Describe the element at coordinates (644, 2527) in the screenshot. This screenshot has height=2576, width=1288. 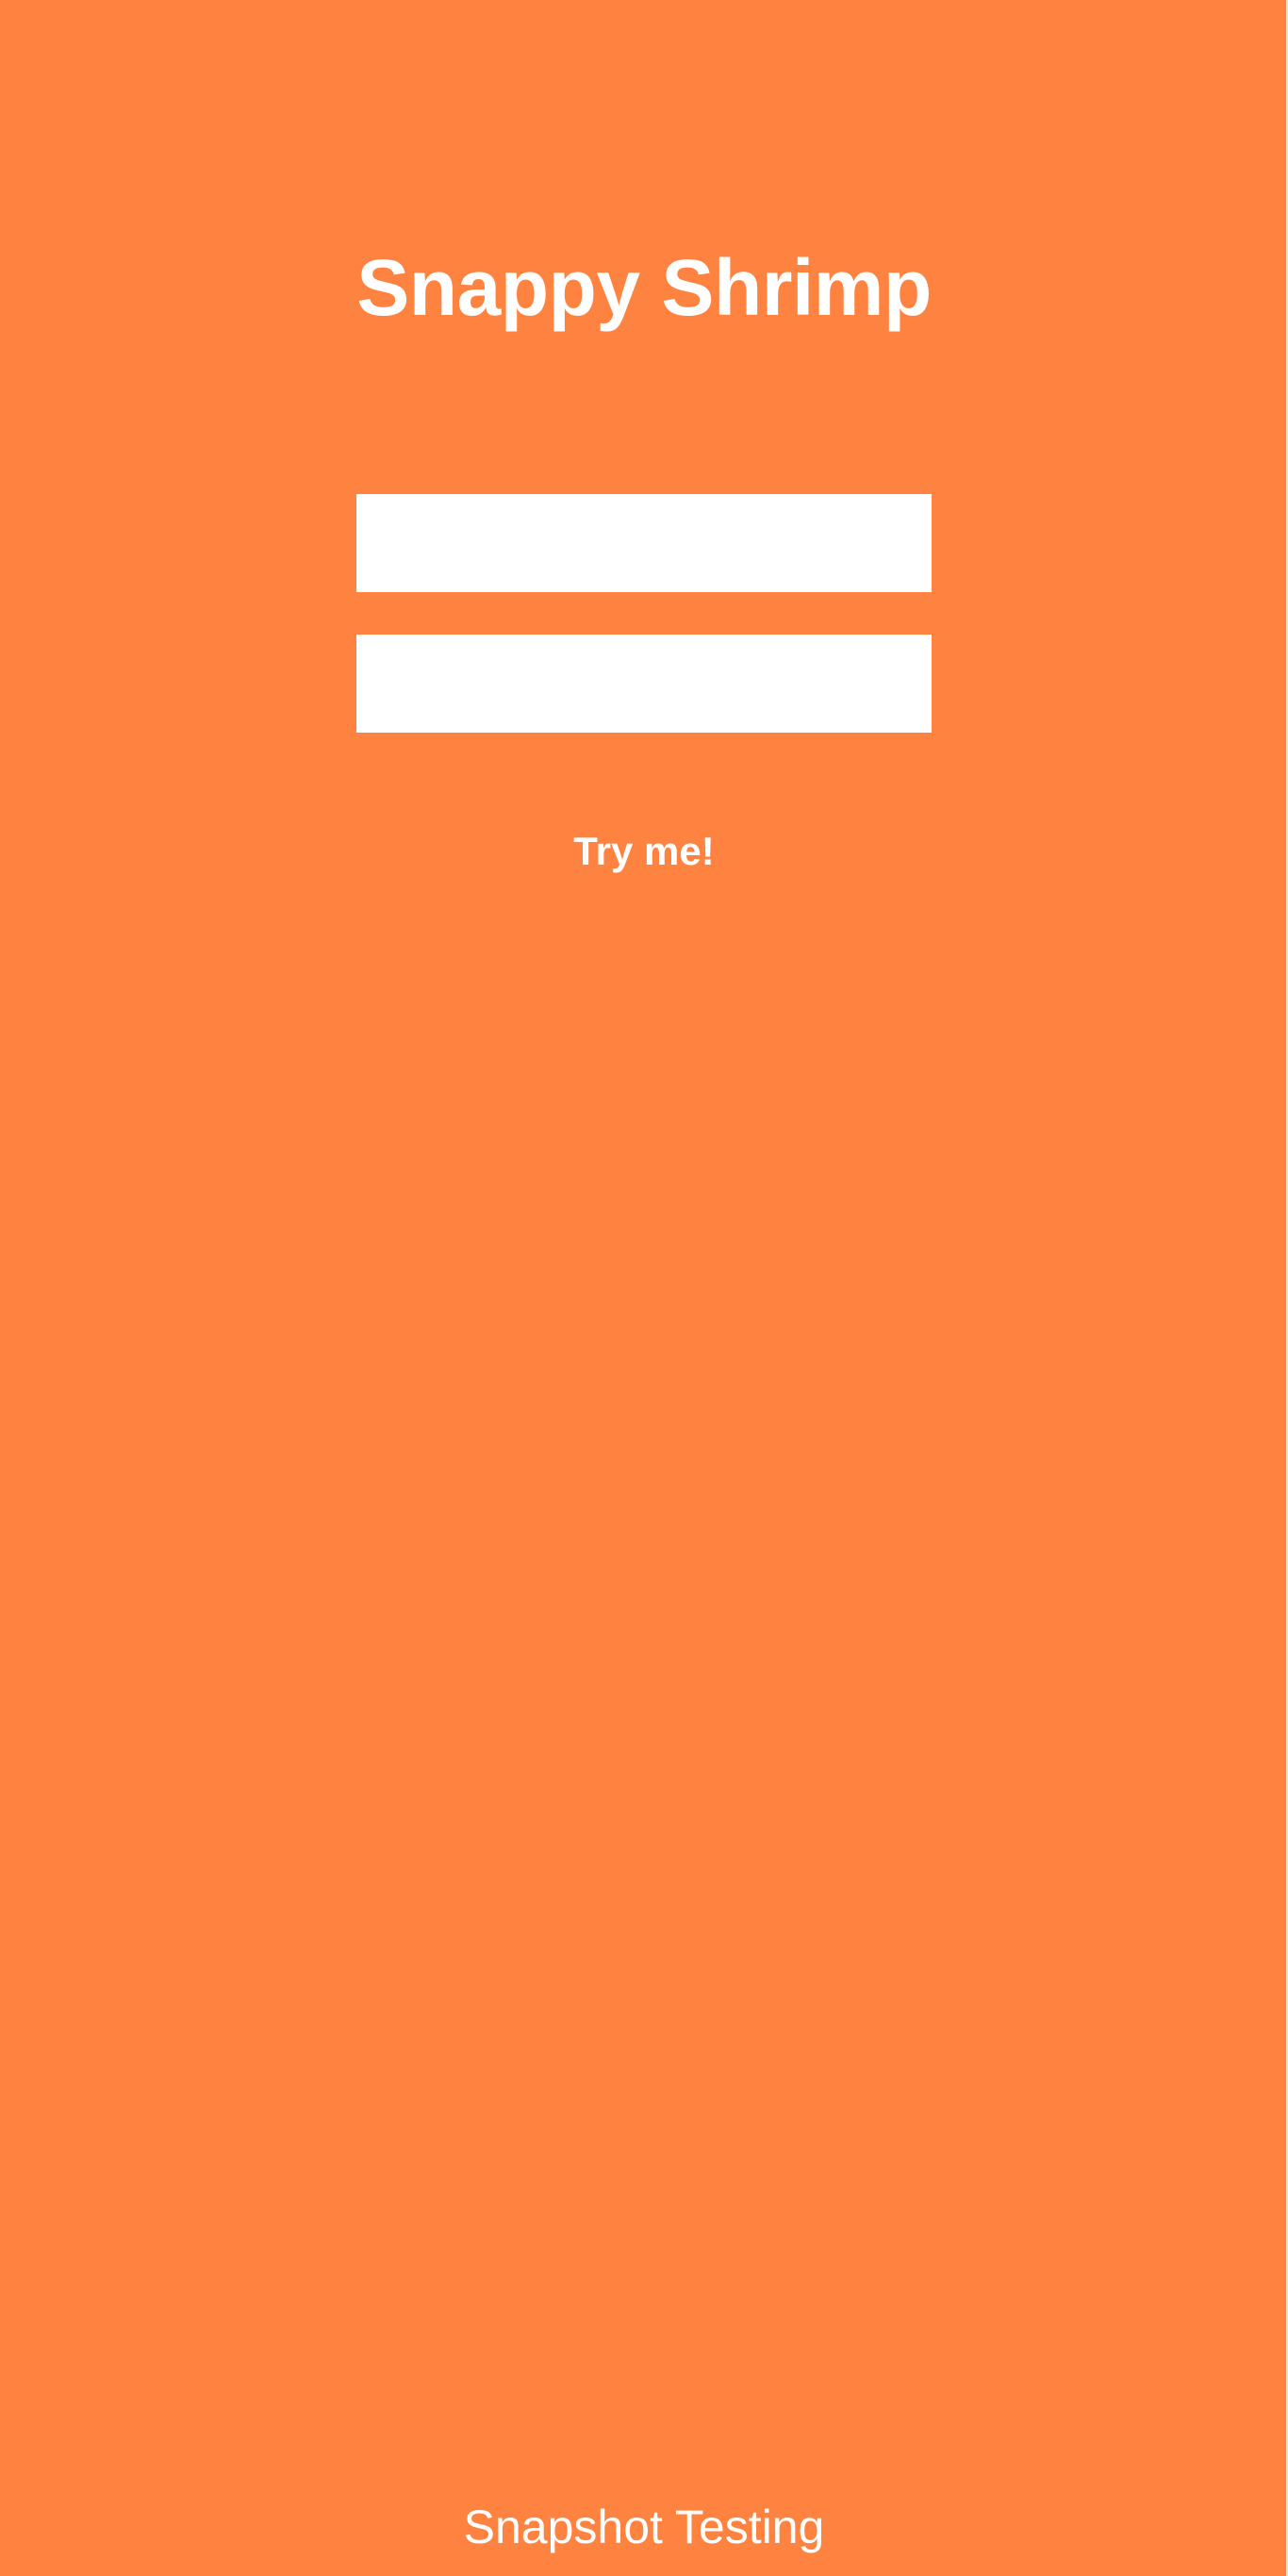
I see `footer-label: Snapshot Testing` at that location.